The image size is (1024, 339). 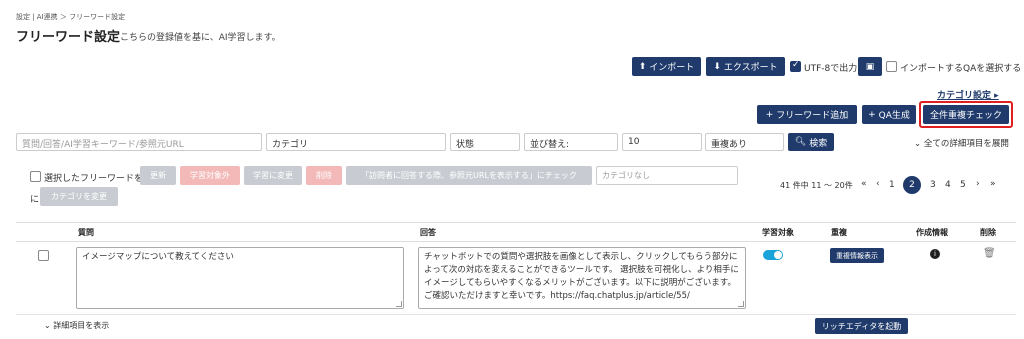 What do you see at coordinates (273, 175) in the screenshot?
I see `include-learning-button: 学習に変更` at bounding box center [273, 175].